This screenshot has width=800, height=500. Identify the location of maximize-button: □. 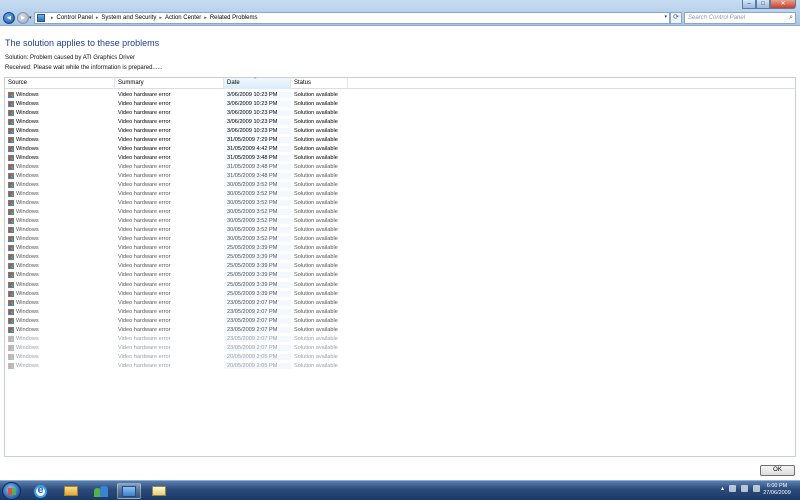
(763, 4).